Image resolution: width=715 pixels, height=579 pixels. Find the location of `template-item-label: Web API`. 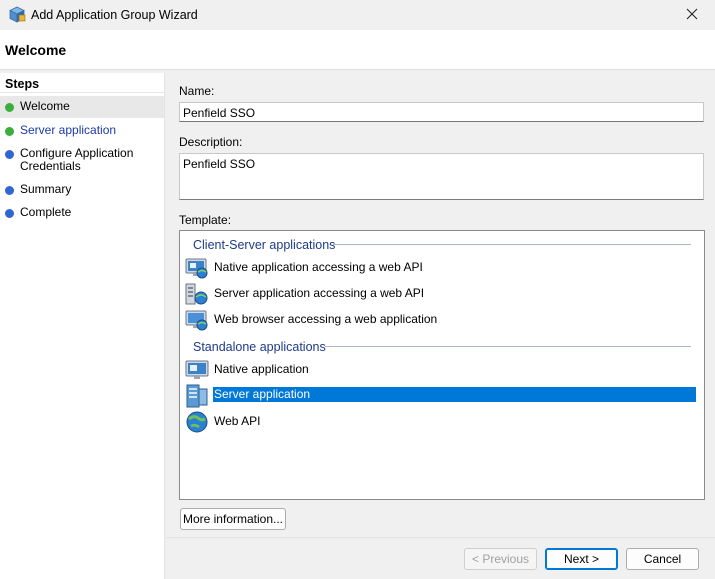

template-item-label: Web API is located at coordinates (237, 421).